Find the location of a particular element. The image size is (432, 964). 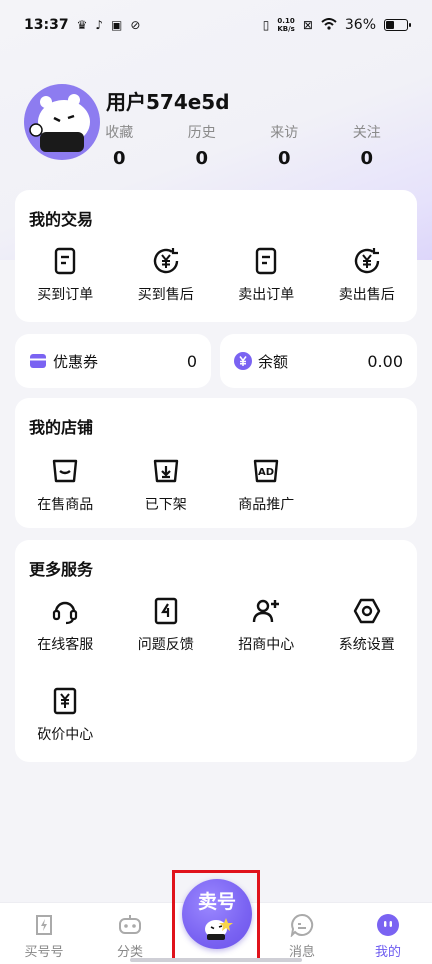

robot-icon is located at coordinates (130, 924).